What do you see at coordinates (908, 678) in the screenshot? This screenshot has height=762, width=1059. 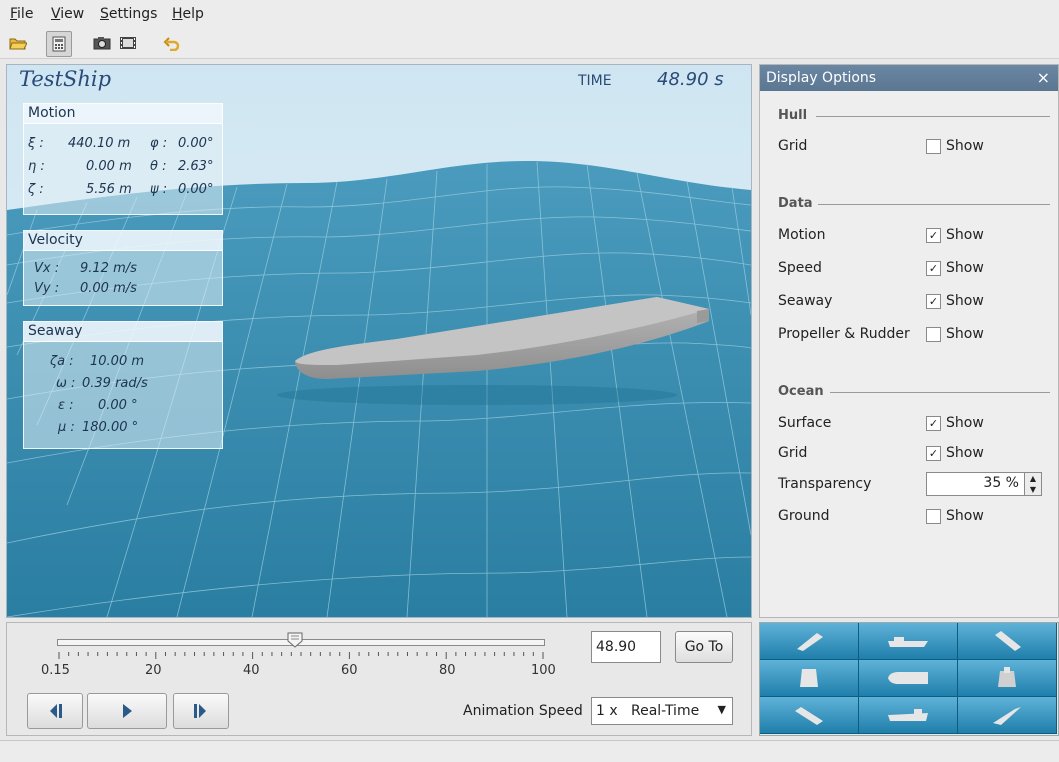 I see `view-top-button` at bounding box center [908, 678].